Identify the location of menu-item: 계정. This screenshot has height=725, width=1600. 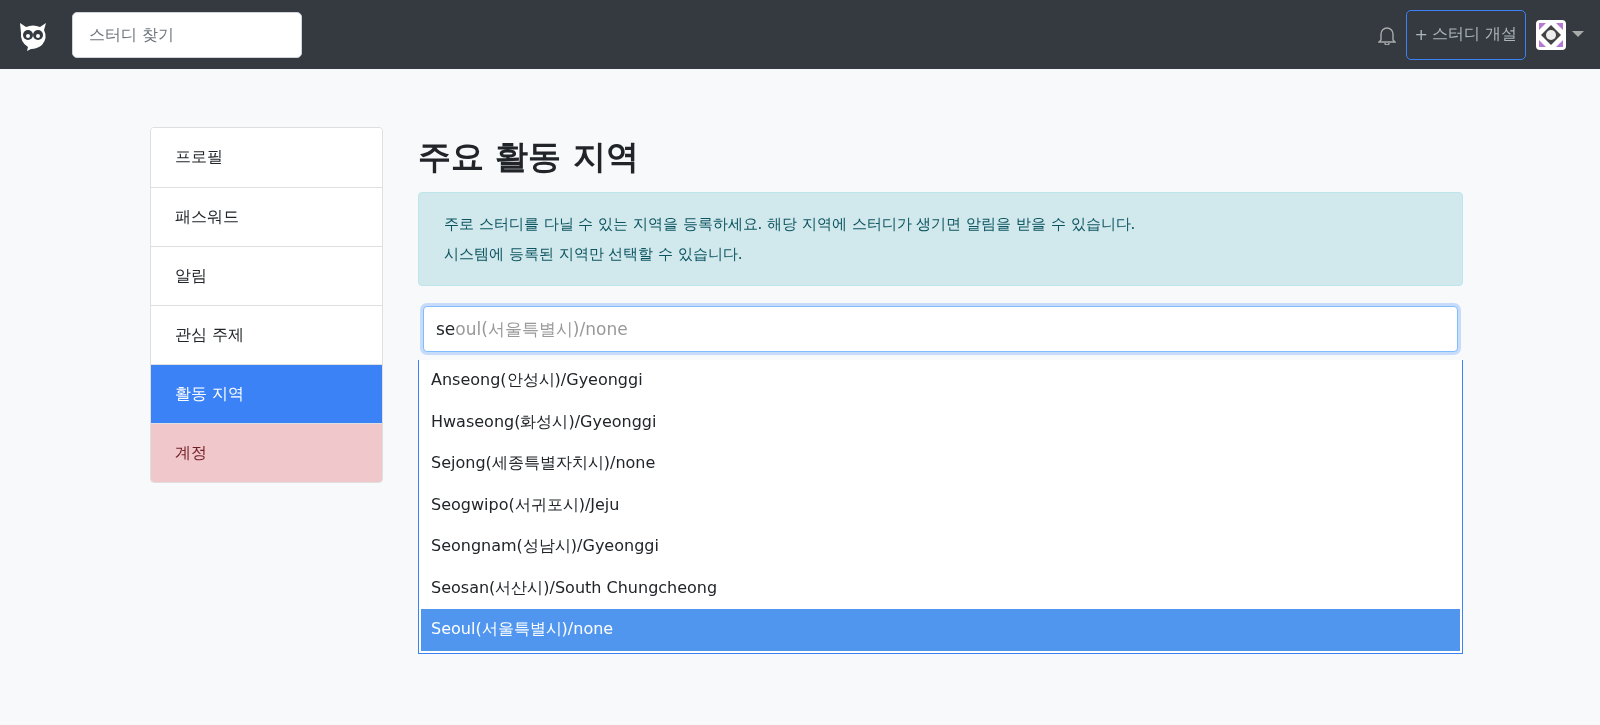
(266, 452).